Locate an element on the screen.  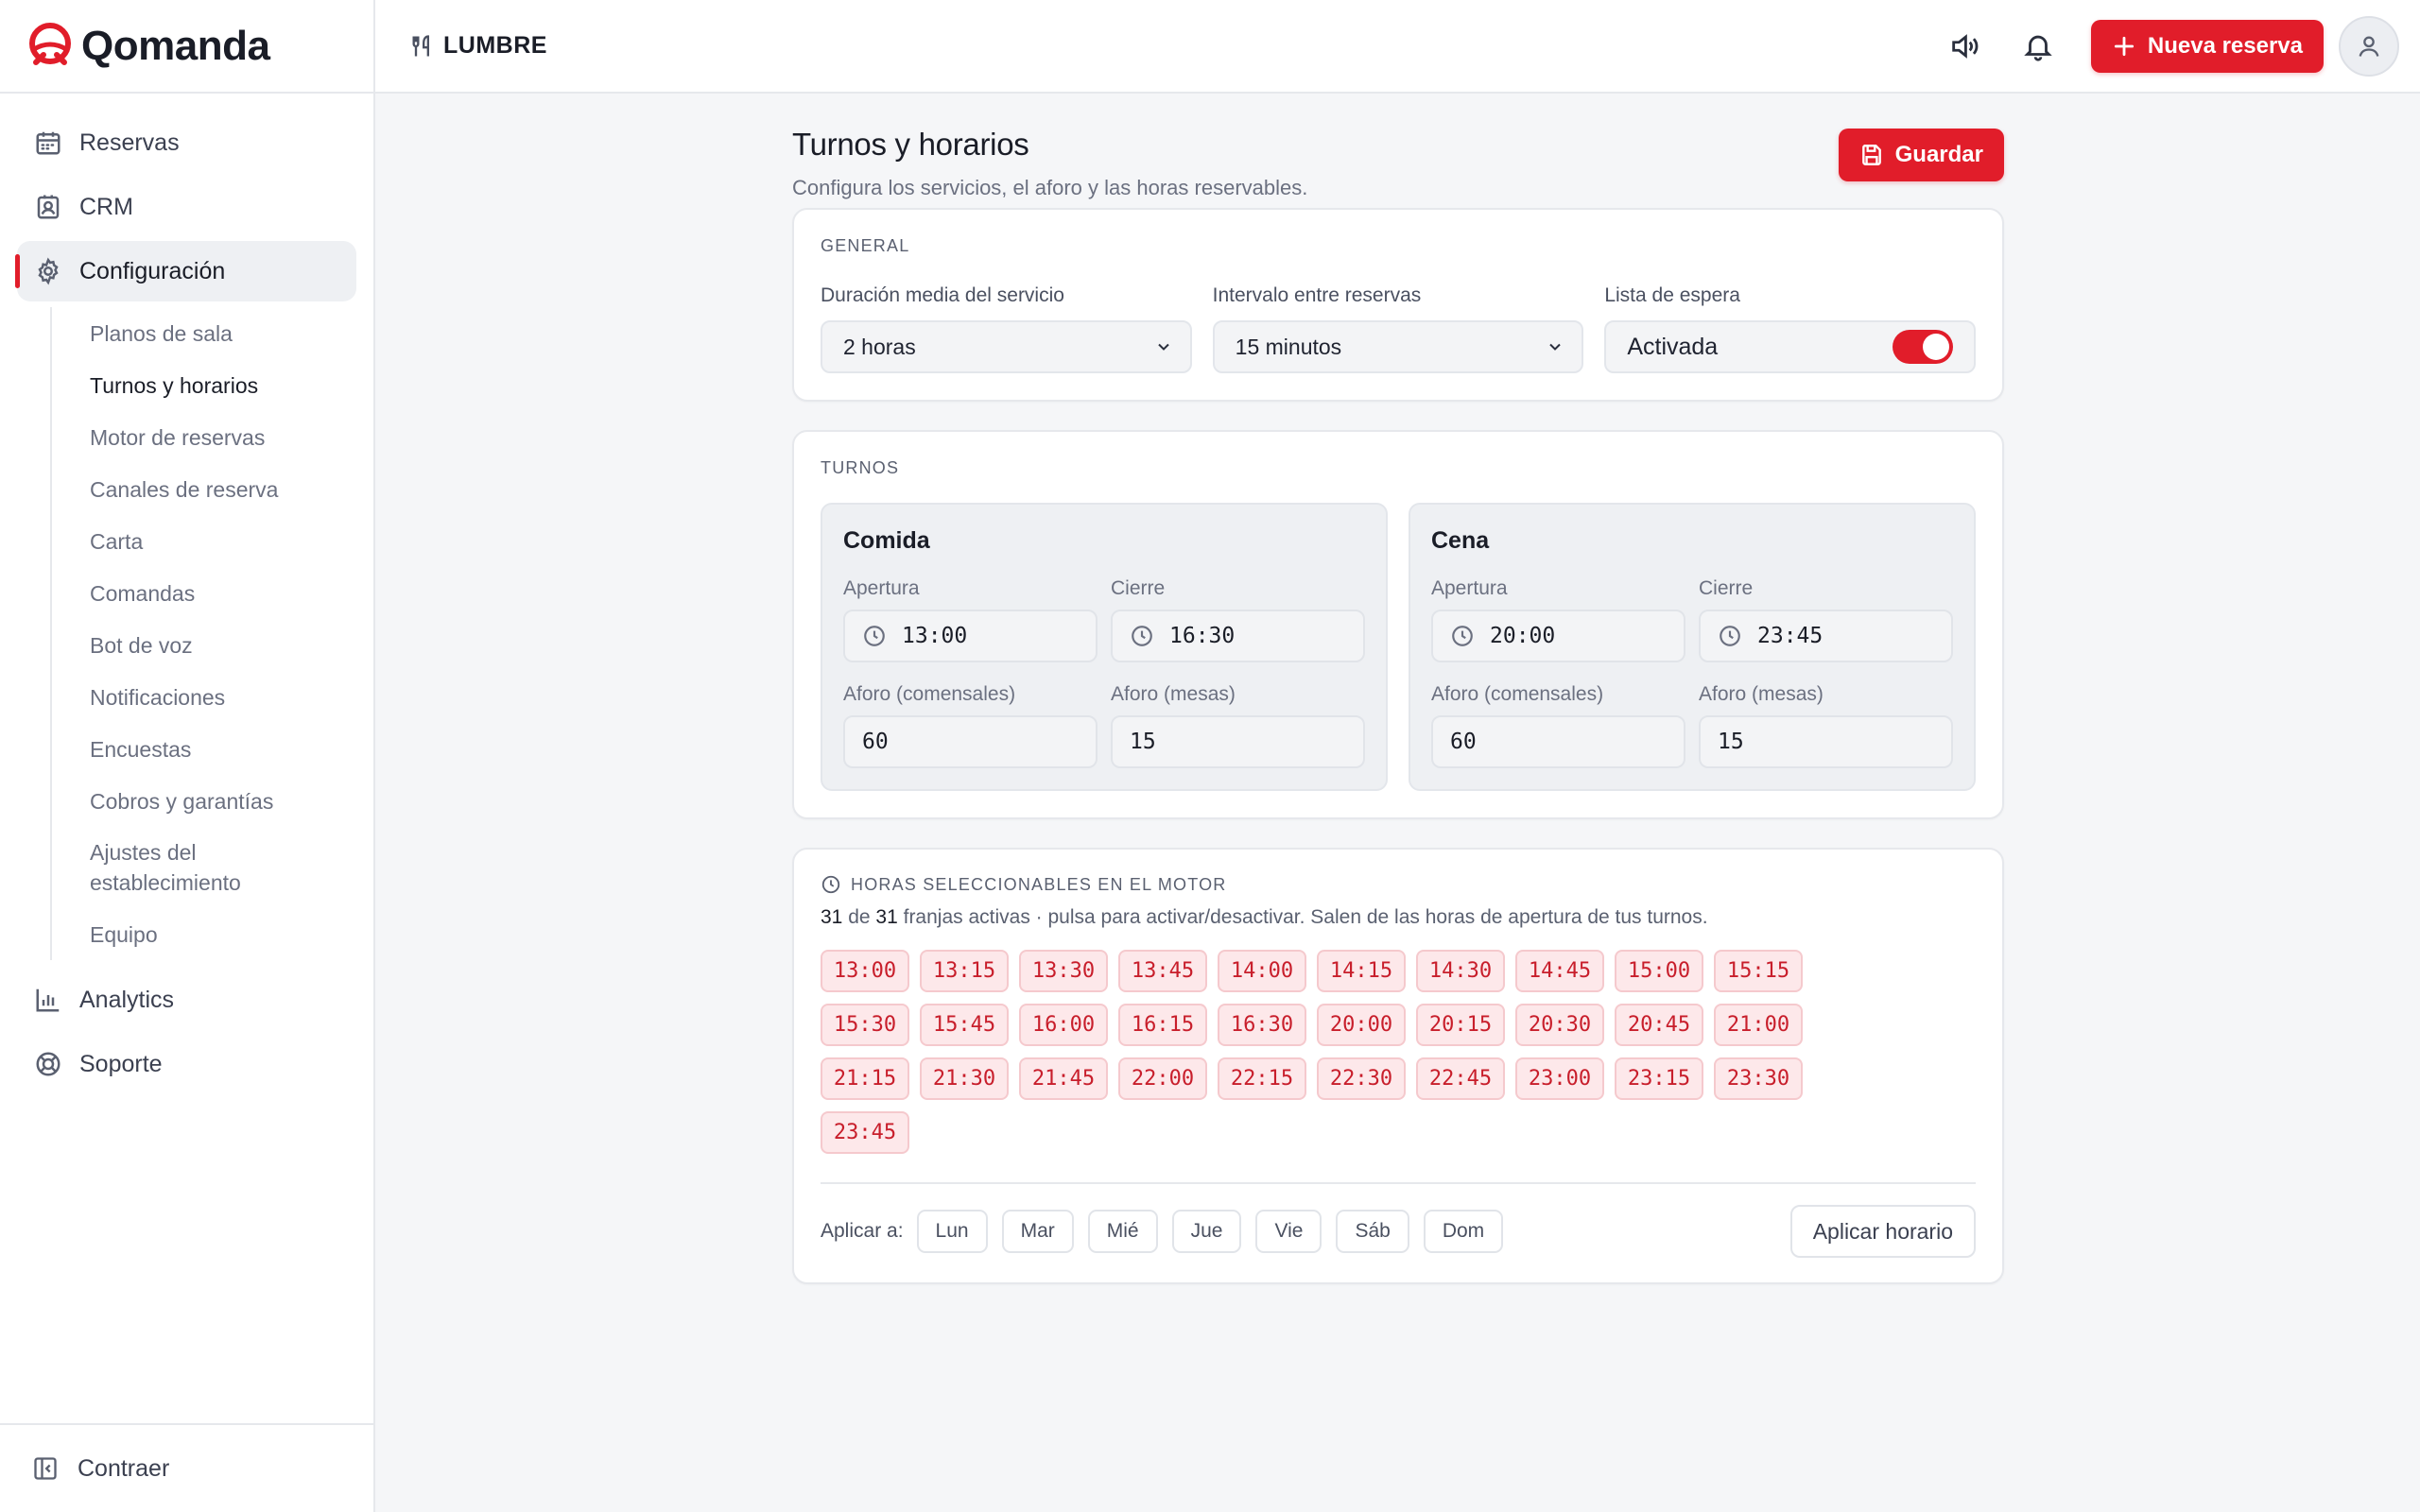
sidebar-item-label: Soporte is located at coordinates (121, 1063).